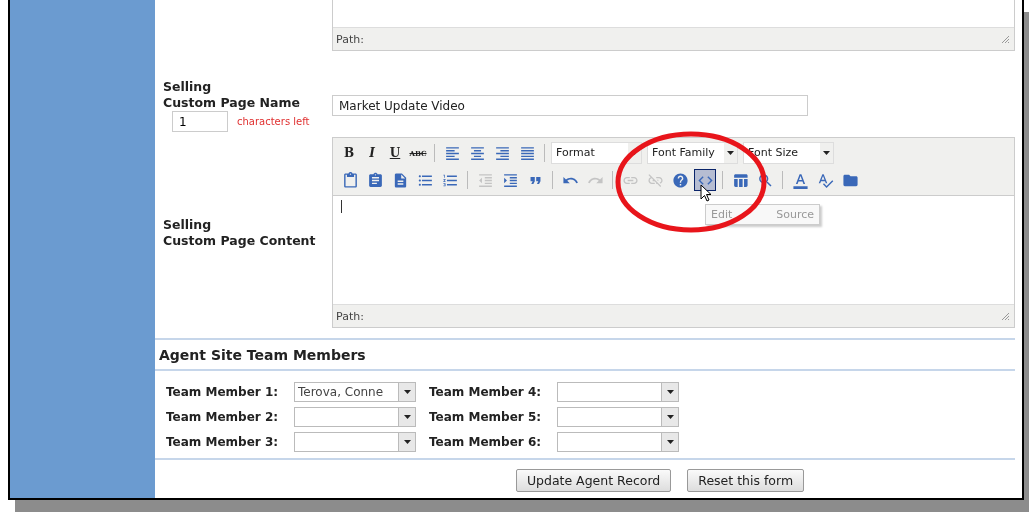 This screenshot has height=514, width=1029. I want to click on page-name-field: Market Update Video, so click(570, 105).